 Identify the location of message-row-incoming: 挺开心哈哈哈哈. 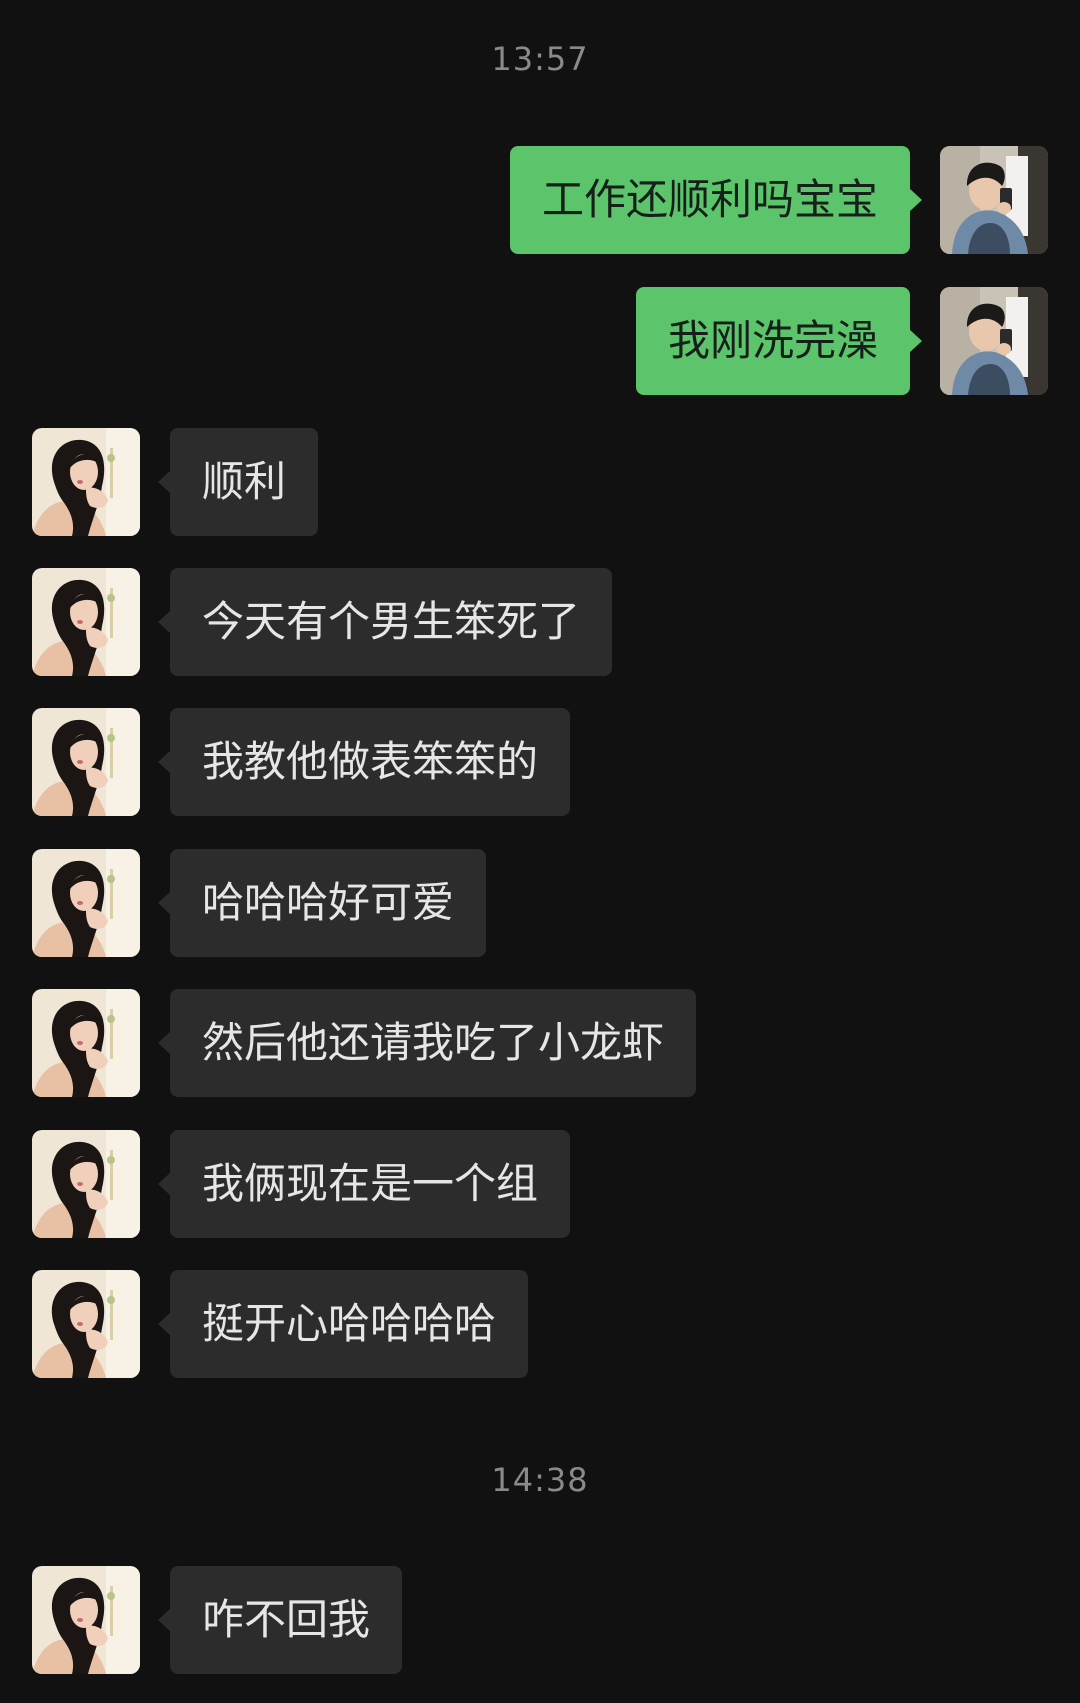
(540, 1324).